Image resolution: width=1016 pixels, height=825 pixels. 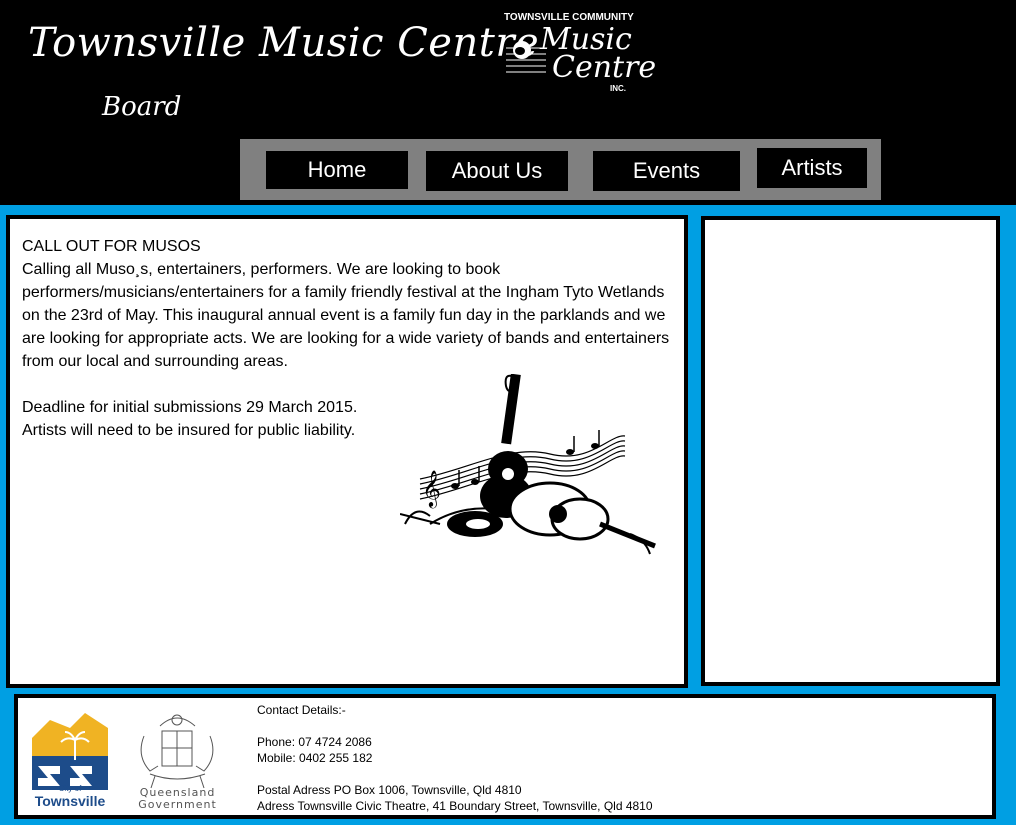 What do you see at coordinates (111, 246) in the screenshot?
I see `article-heading: CALL OUT FOR MUSOS` at bounding box center [111, 246].